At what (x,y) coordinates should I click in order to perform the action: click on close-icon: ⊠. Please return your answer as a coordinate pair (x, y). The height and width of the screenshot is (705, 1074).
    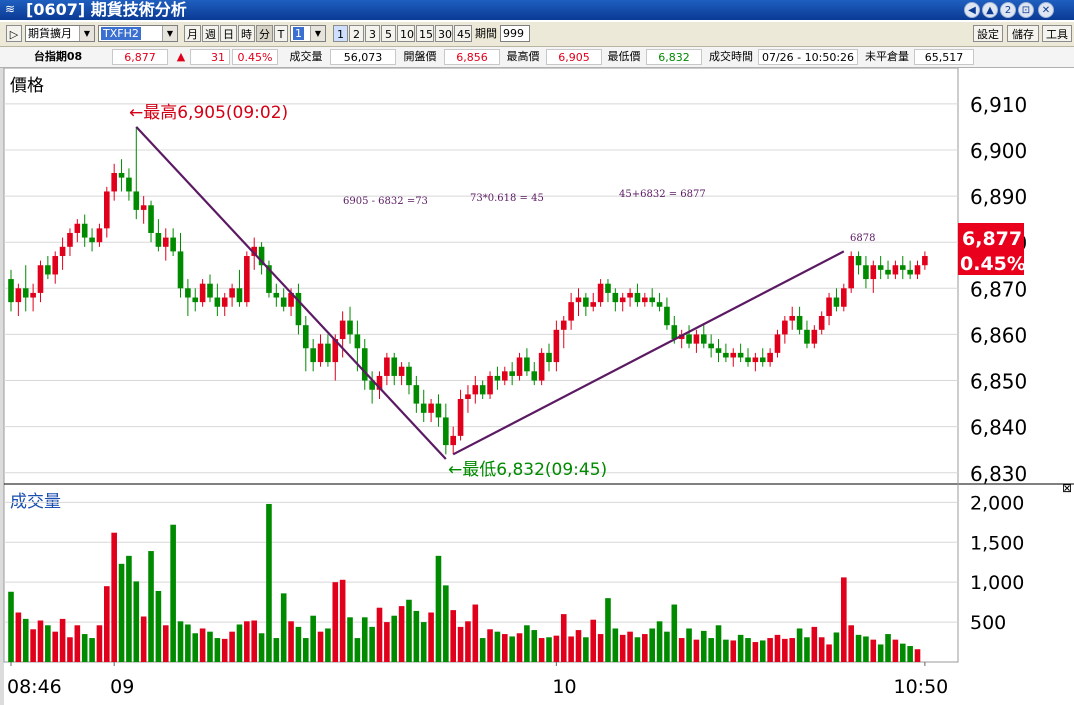
    Looking at the image, I should click on (1067, 488).